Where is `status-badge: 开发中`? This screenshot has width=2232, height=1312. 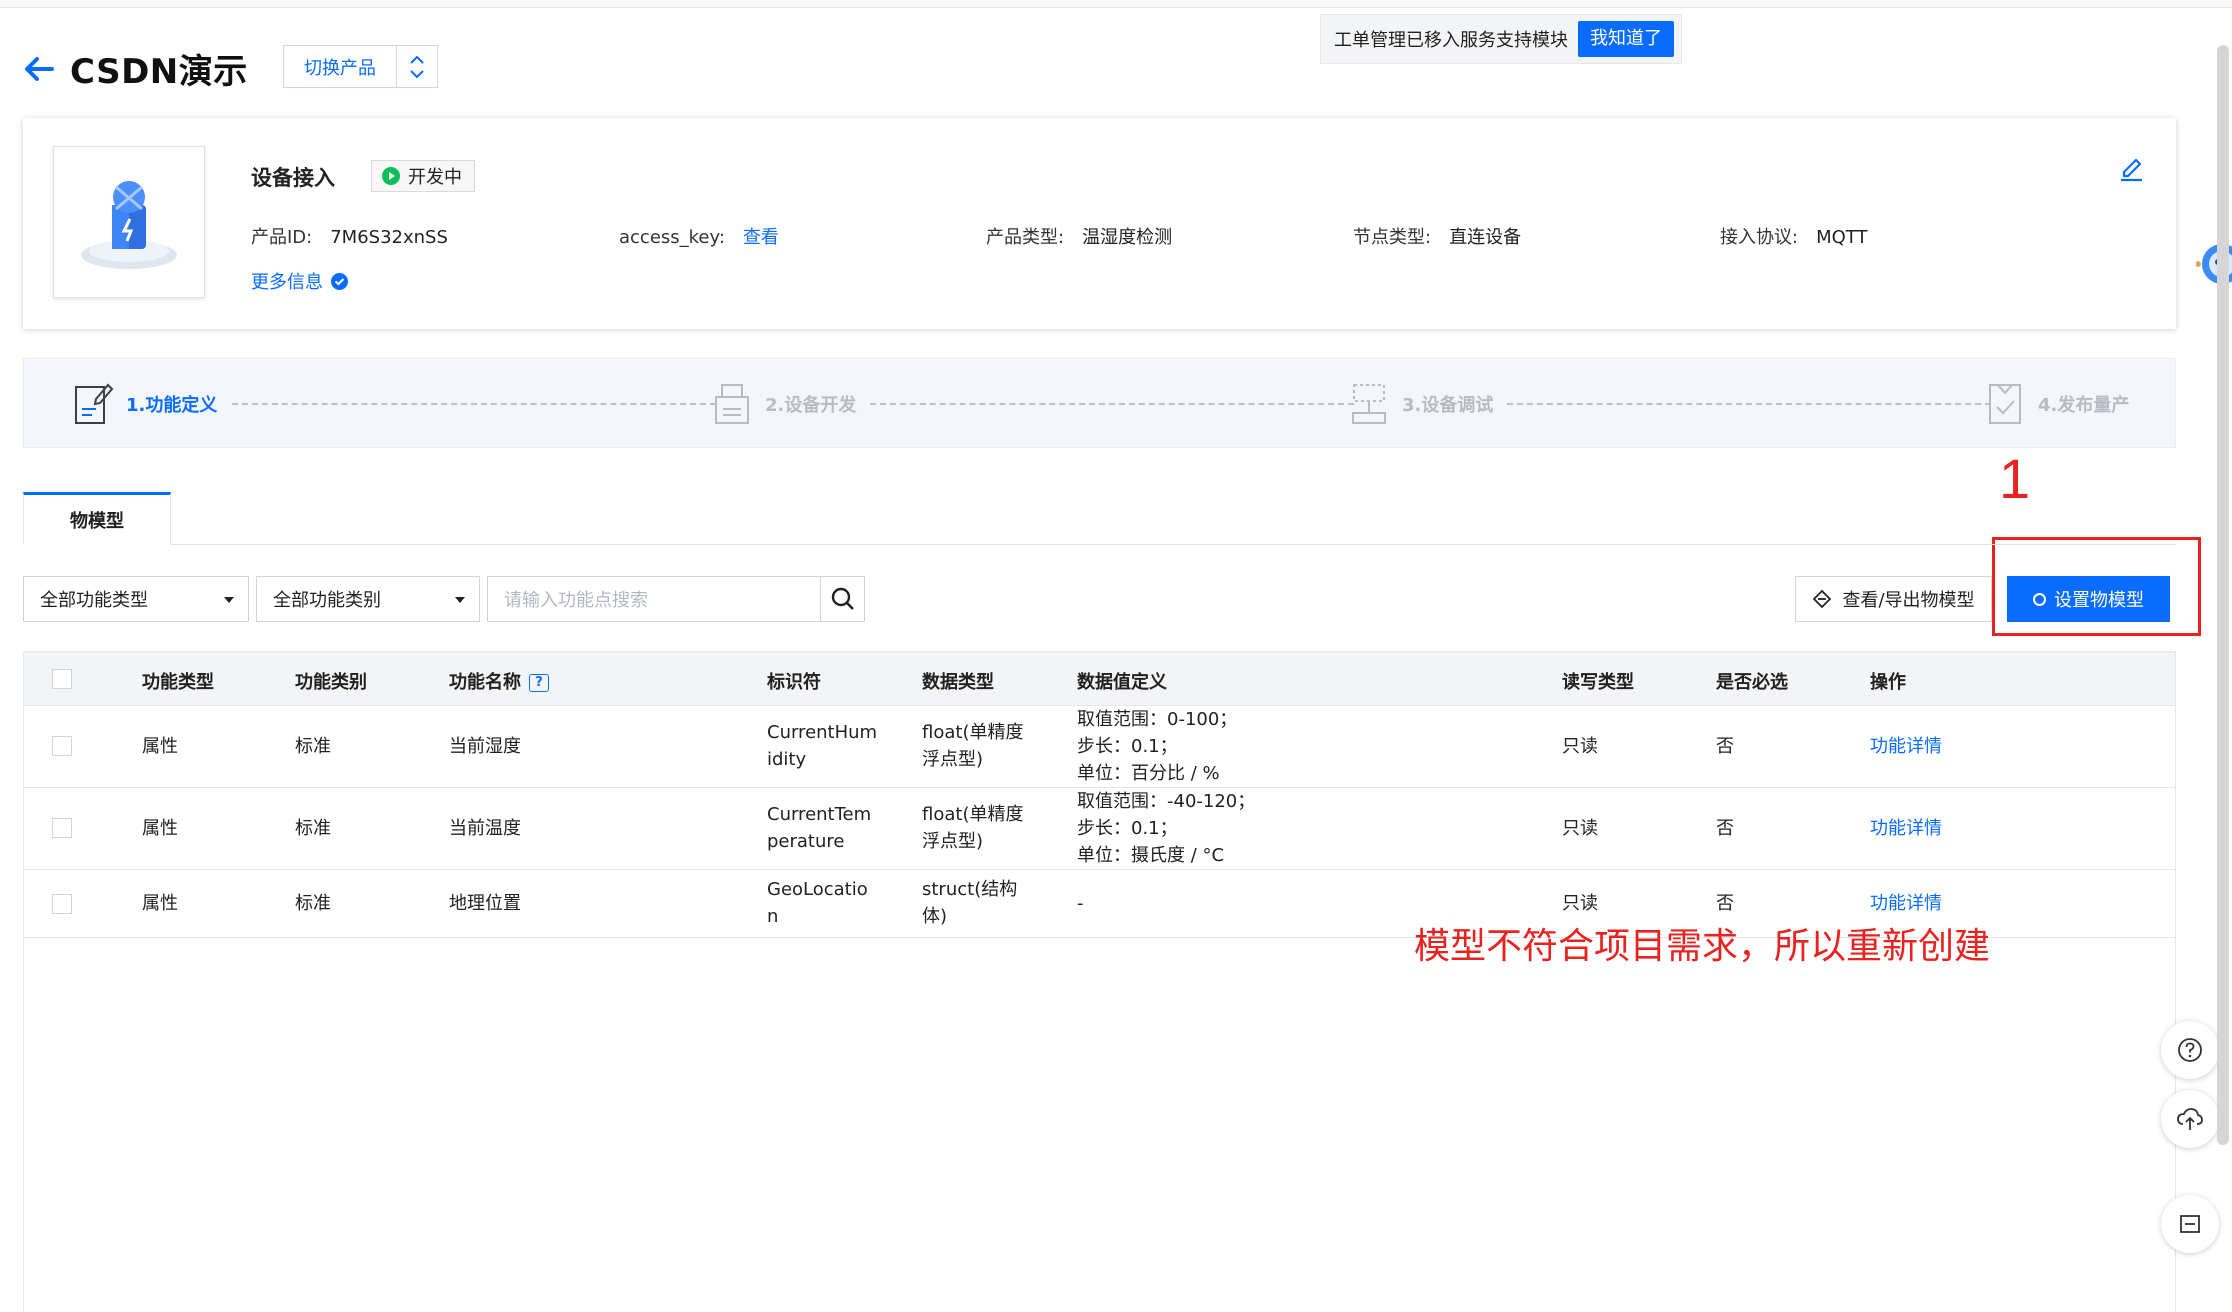
status-badge: 开发中 is located at coordinates (423, 176).